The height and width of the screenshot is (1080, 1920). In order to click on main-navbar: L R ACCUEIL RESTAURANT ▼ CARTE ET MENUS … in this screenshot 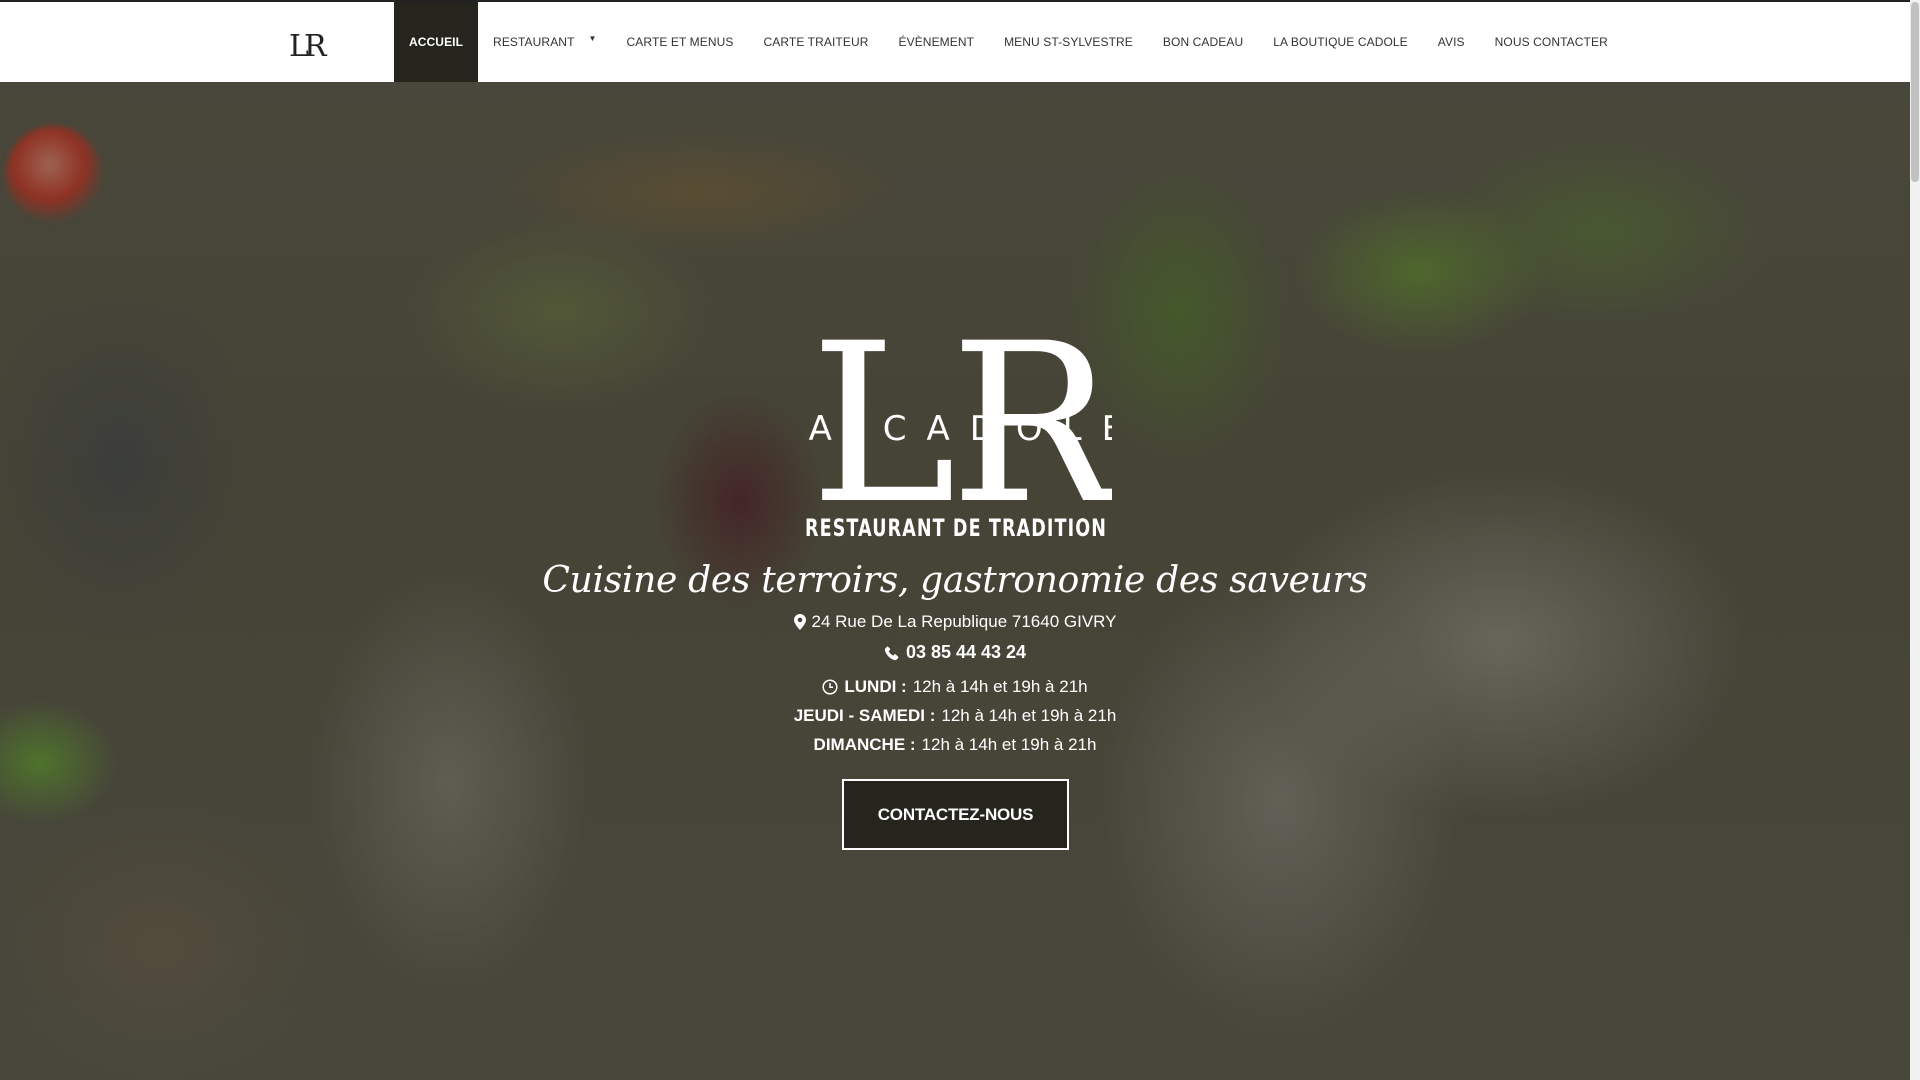, I will do `click(955, 41)`.